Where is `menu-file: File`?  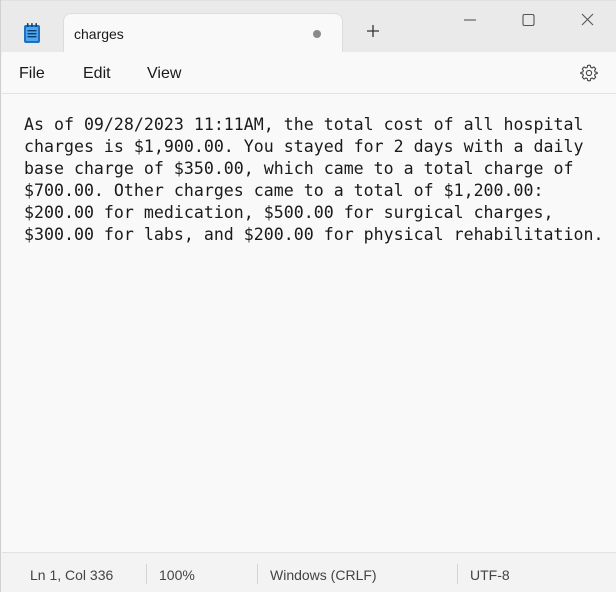
menu-file: File is located at coordinates (32, 74).